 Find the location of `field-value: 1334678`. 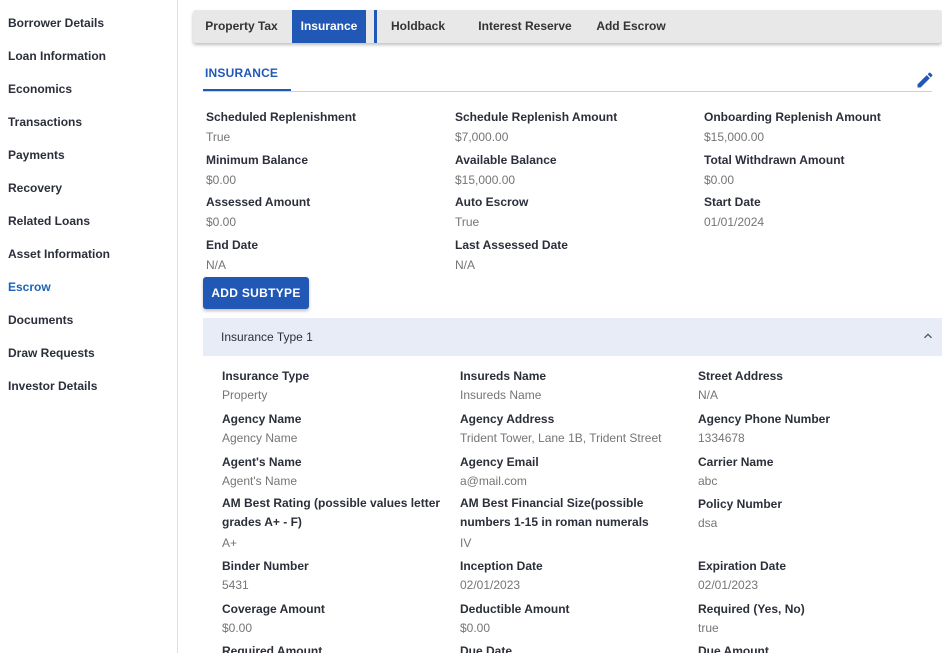

field-value: 1334678 is located at coordinates (721, 438).